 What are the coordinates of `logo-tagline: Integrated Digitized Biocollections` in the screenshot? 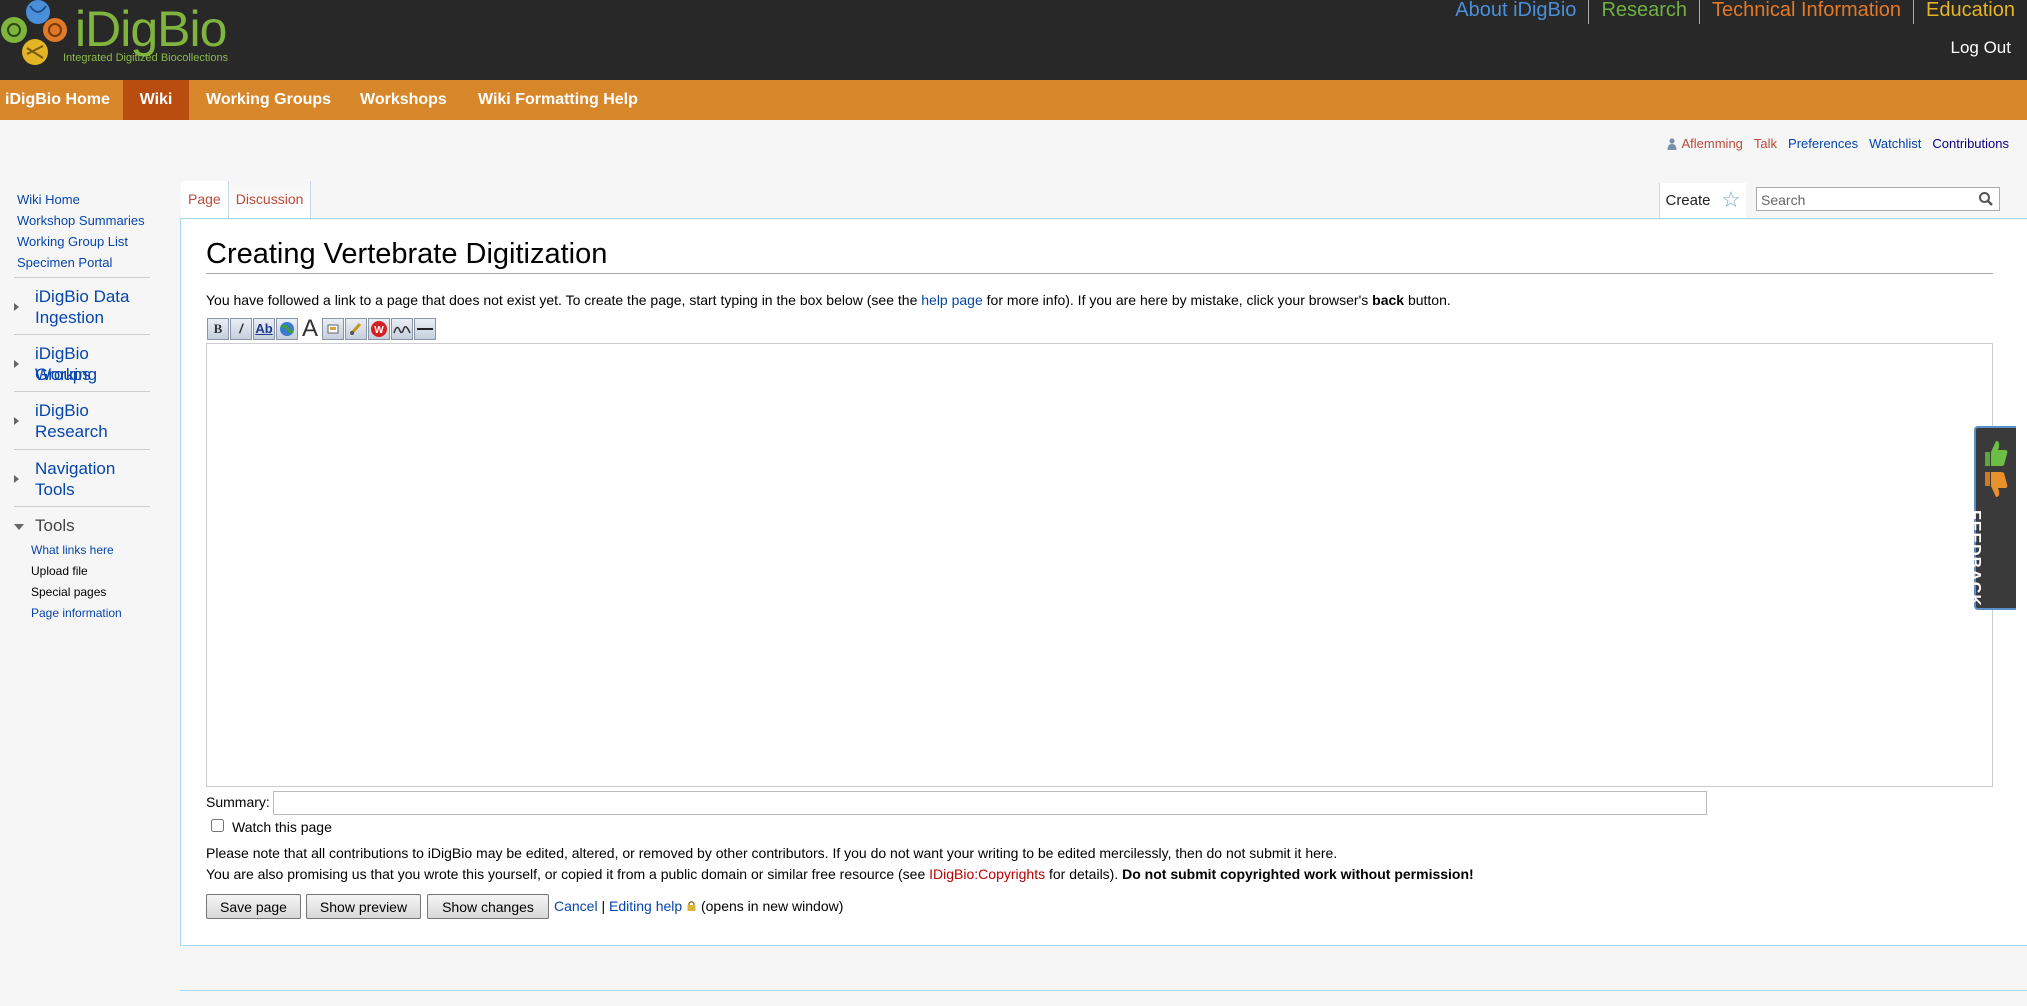 It's located at (146, 58).